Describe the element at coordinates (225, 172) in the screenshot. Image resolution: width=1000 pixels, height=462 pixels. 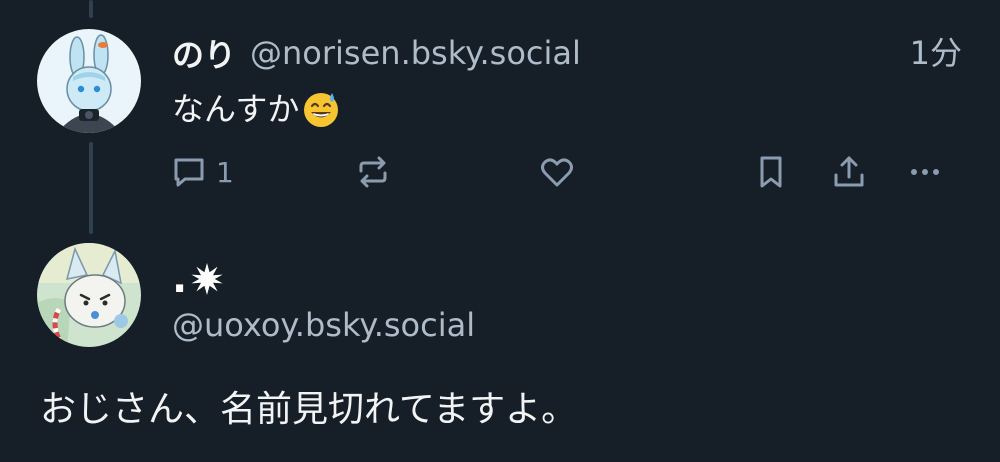
I see `reply-count: 1` at that location.